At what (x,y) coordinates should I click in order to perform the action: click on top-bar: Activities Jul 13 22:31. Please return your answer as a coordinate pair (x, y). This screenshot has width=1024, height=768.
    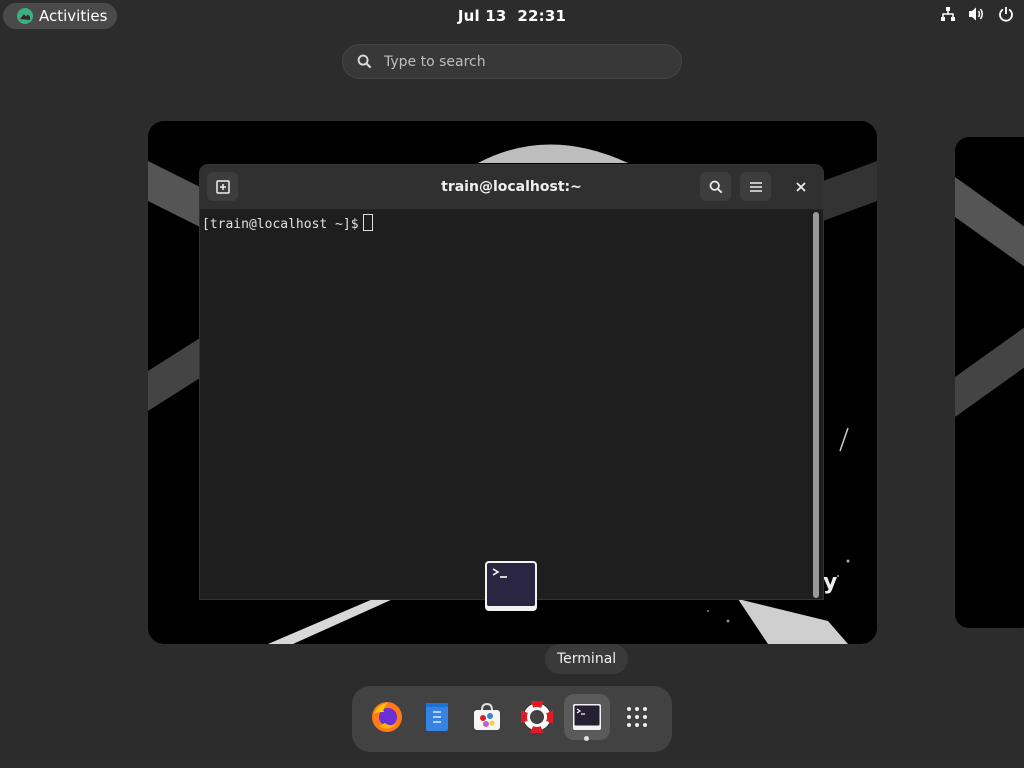
    Looking at the image, I should click on (512, 16).